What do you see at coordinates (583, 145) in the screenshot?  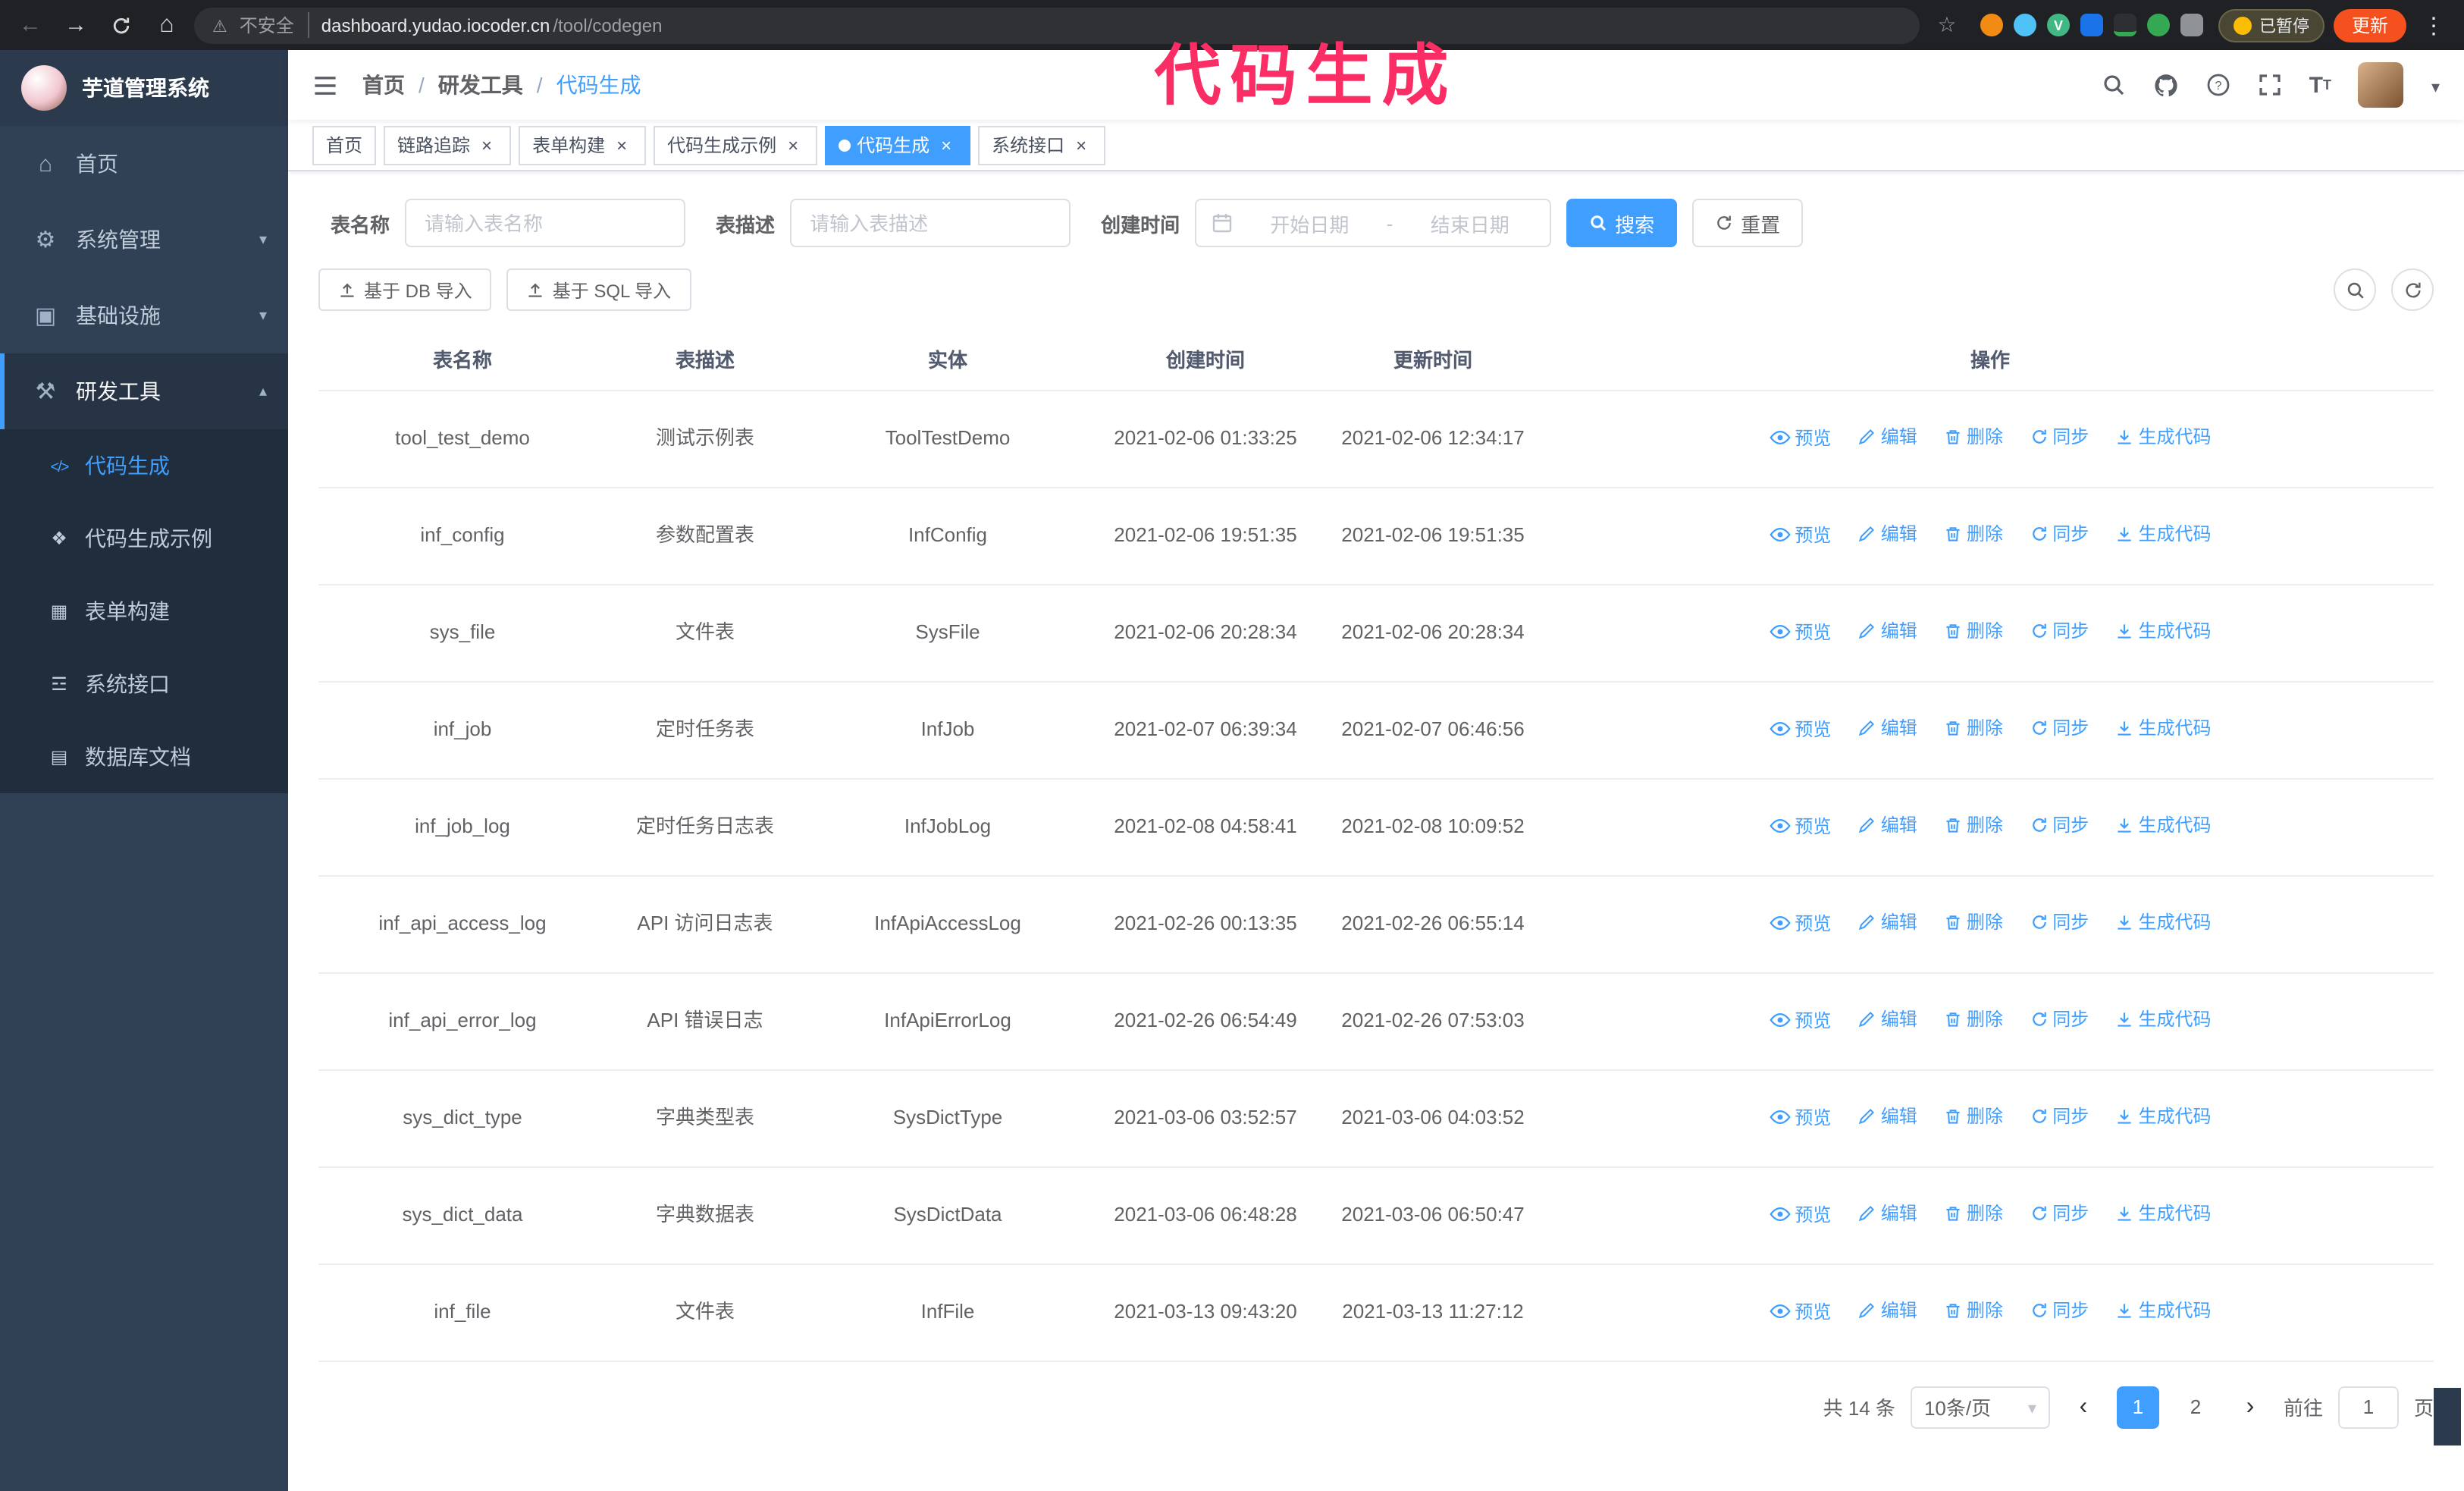 I see `view-tab: 表单构建` at bounding box center [583, 145].